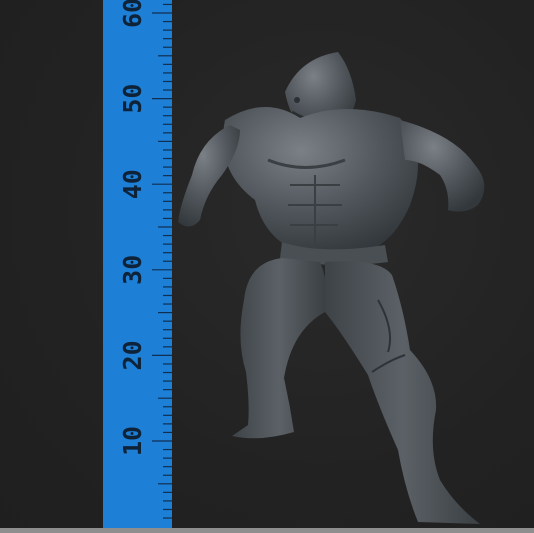  Describe the element at coordinates (132, 14) in the screenshot. I see `ruler-label-60: 60` at that location.